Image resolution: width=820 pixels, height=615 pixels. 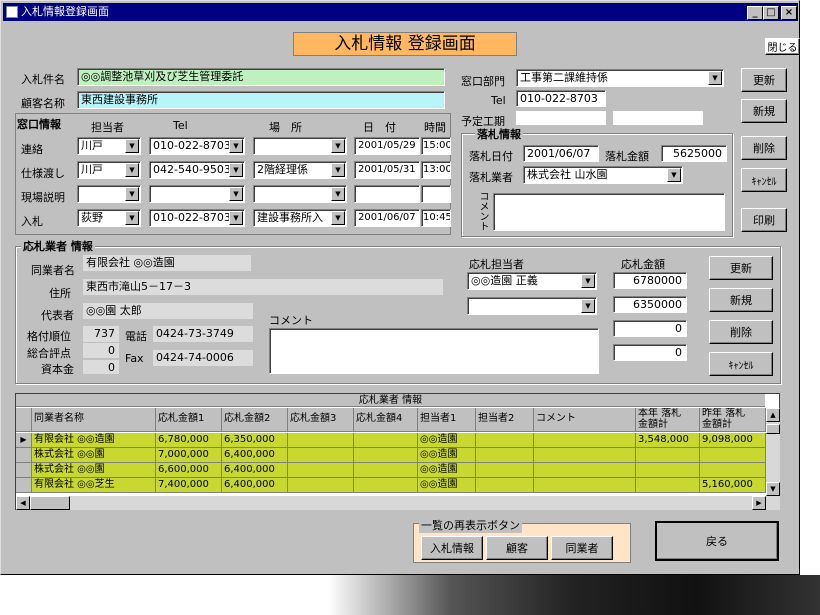 I want to click on grid-header: 応札金額3, so click(x=321, y=420).